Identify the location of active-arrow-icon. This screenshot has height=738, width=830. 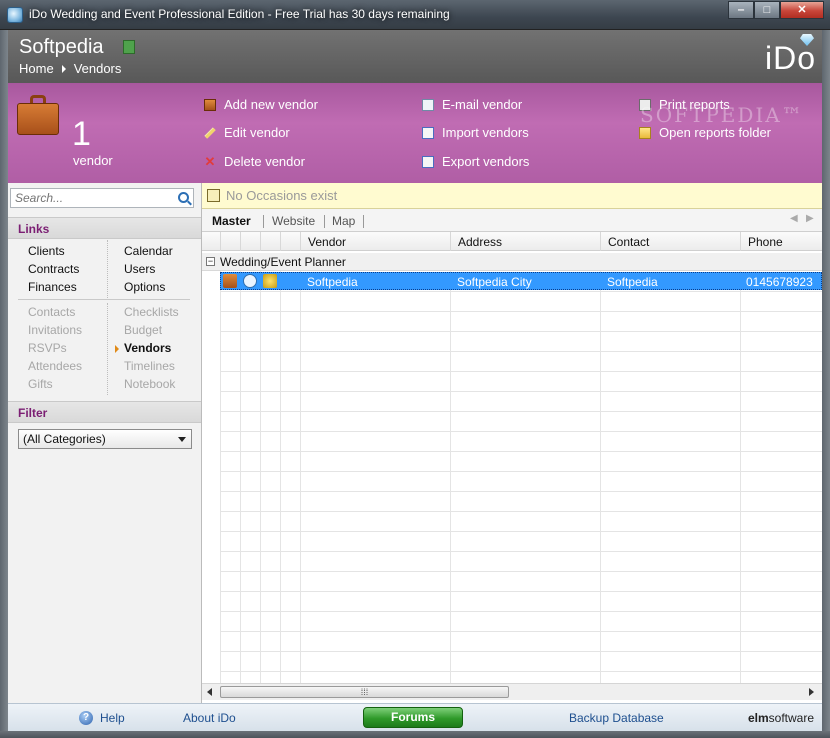
(117, 349).